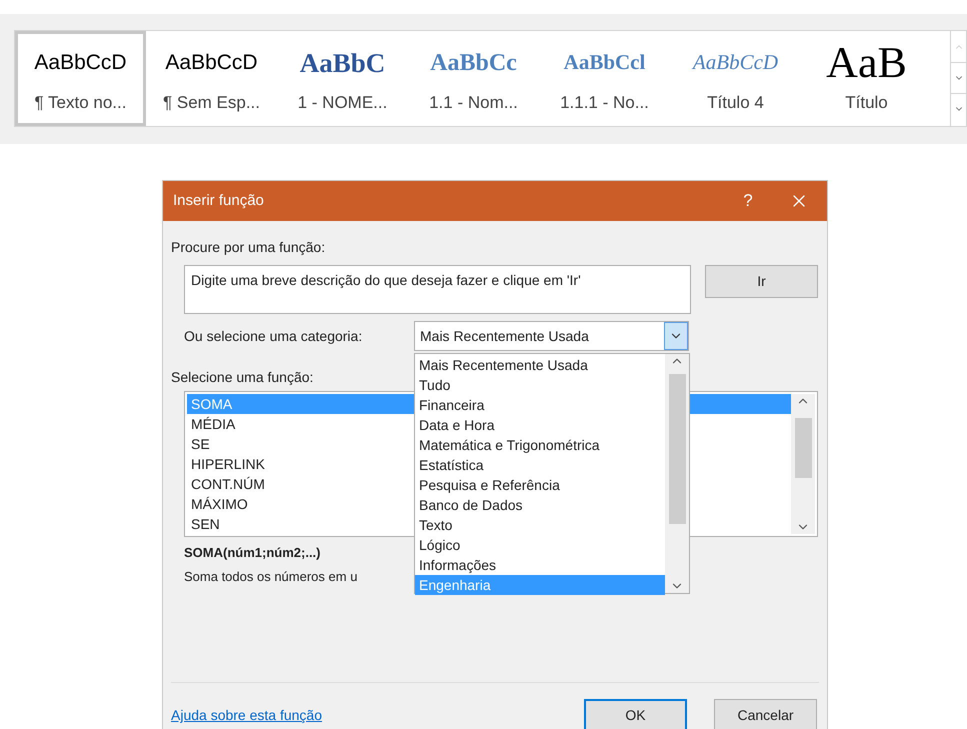  I want to click on style-preview: AaB, so click(866, 63).